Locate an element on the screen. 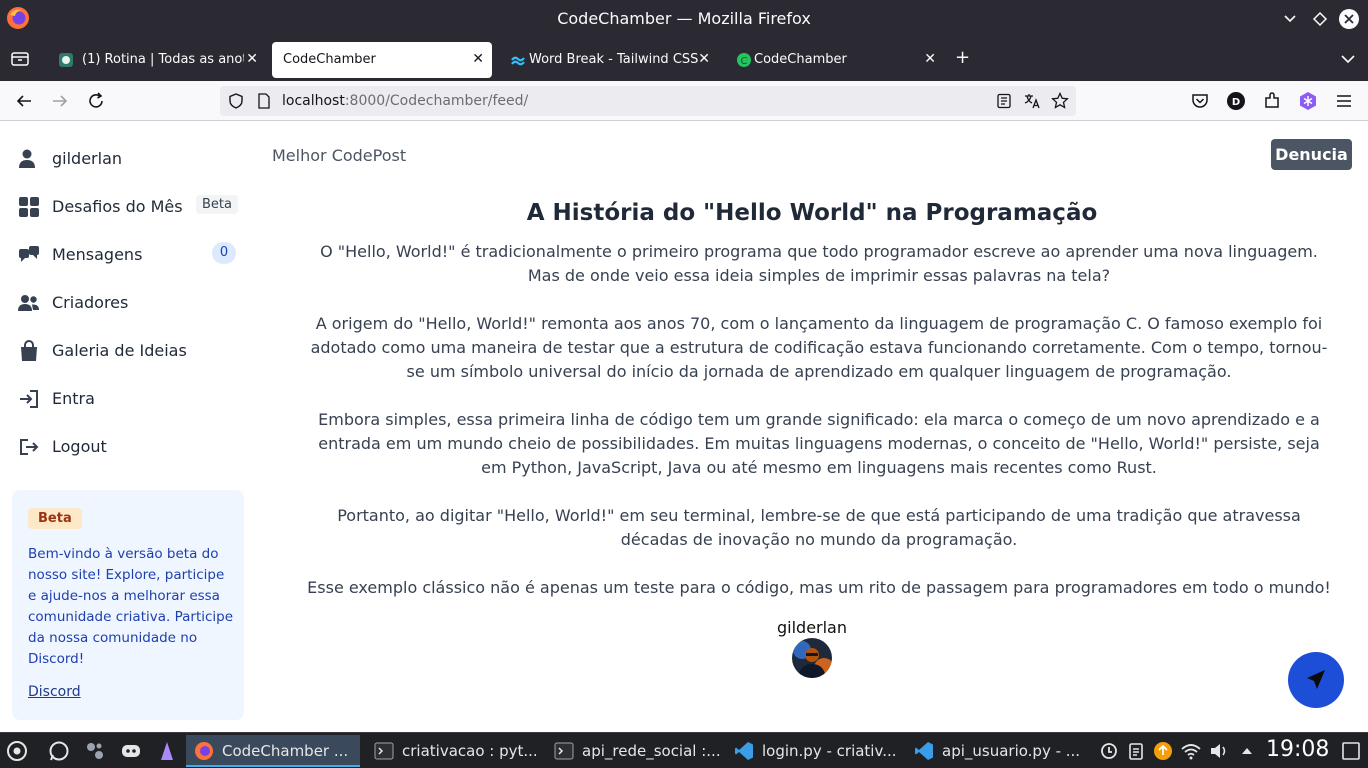  app-launcher-icon is located at coordinates (17, 751).